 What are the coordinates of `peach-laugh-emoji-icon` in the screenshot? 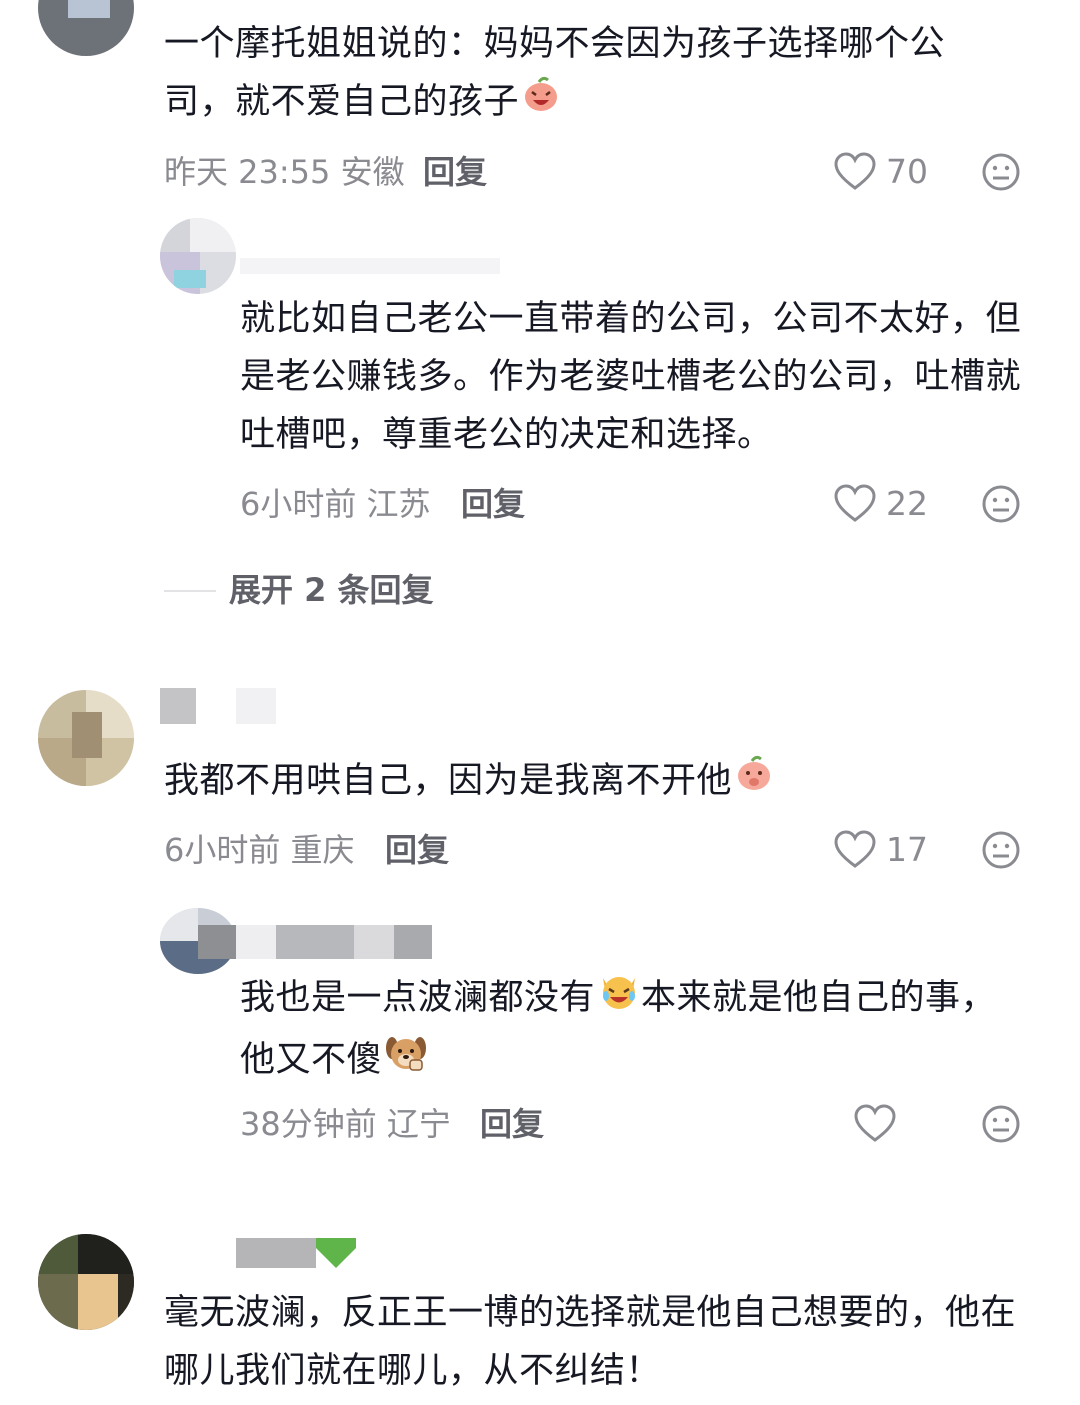 It's located at (541, 103).